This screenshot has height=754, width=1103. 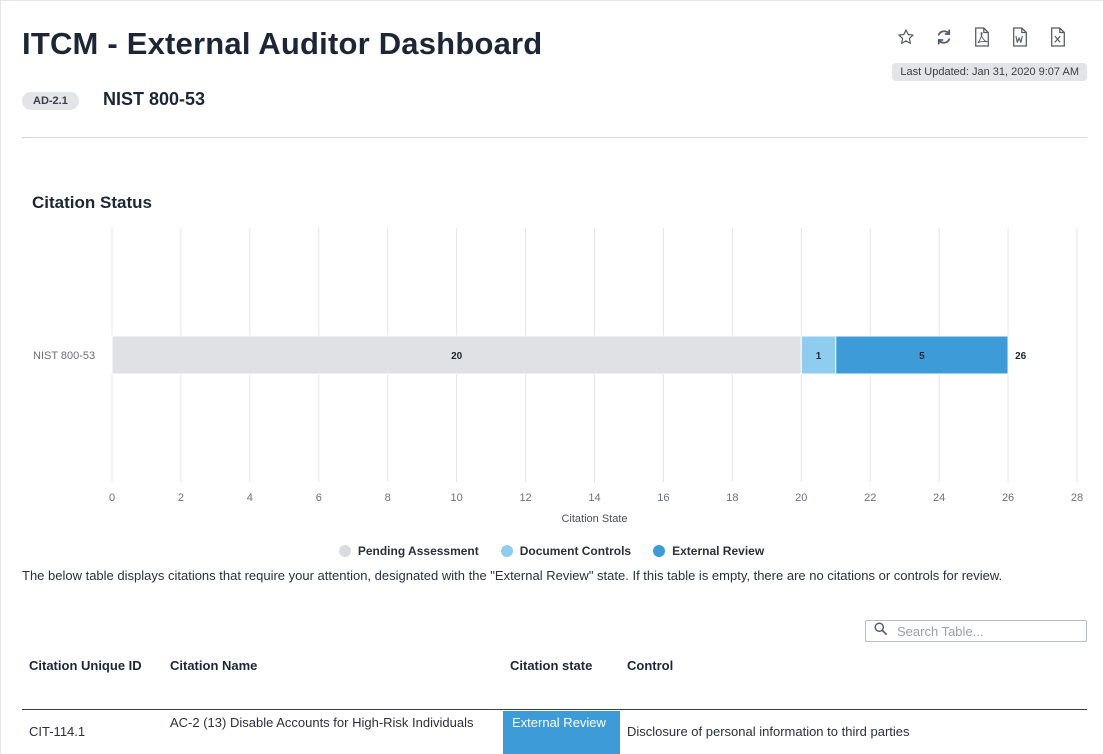 What do you see at coordinates (250, 498) in the screenshot?
I see `x-tick-label: 4` at bounding box center [250, 498].